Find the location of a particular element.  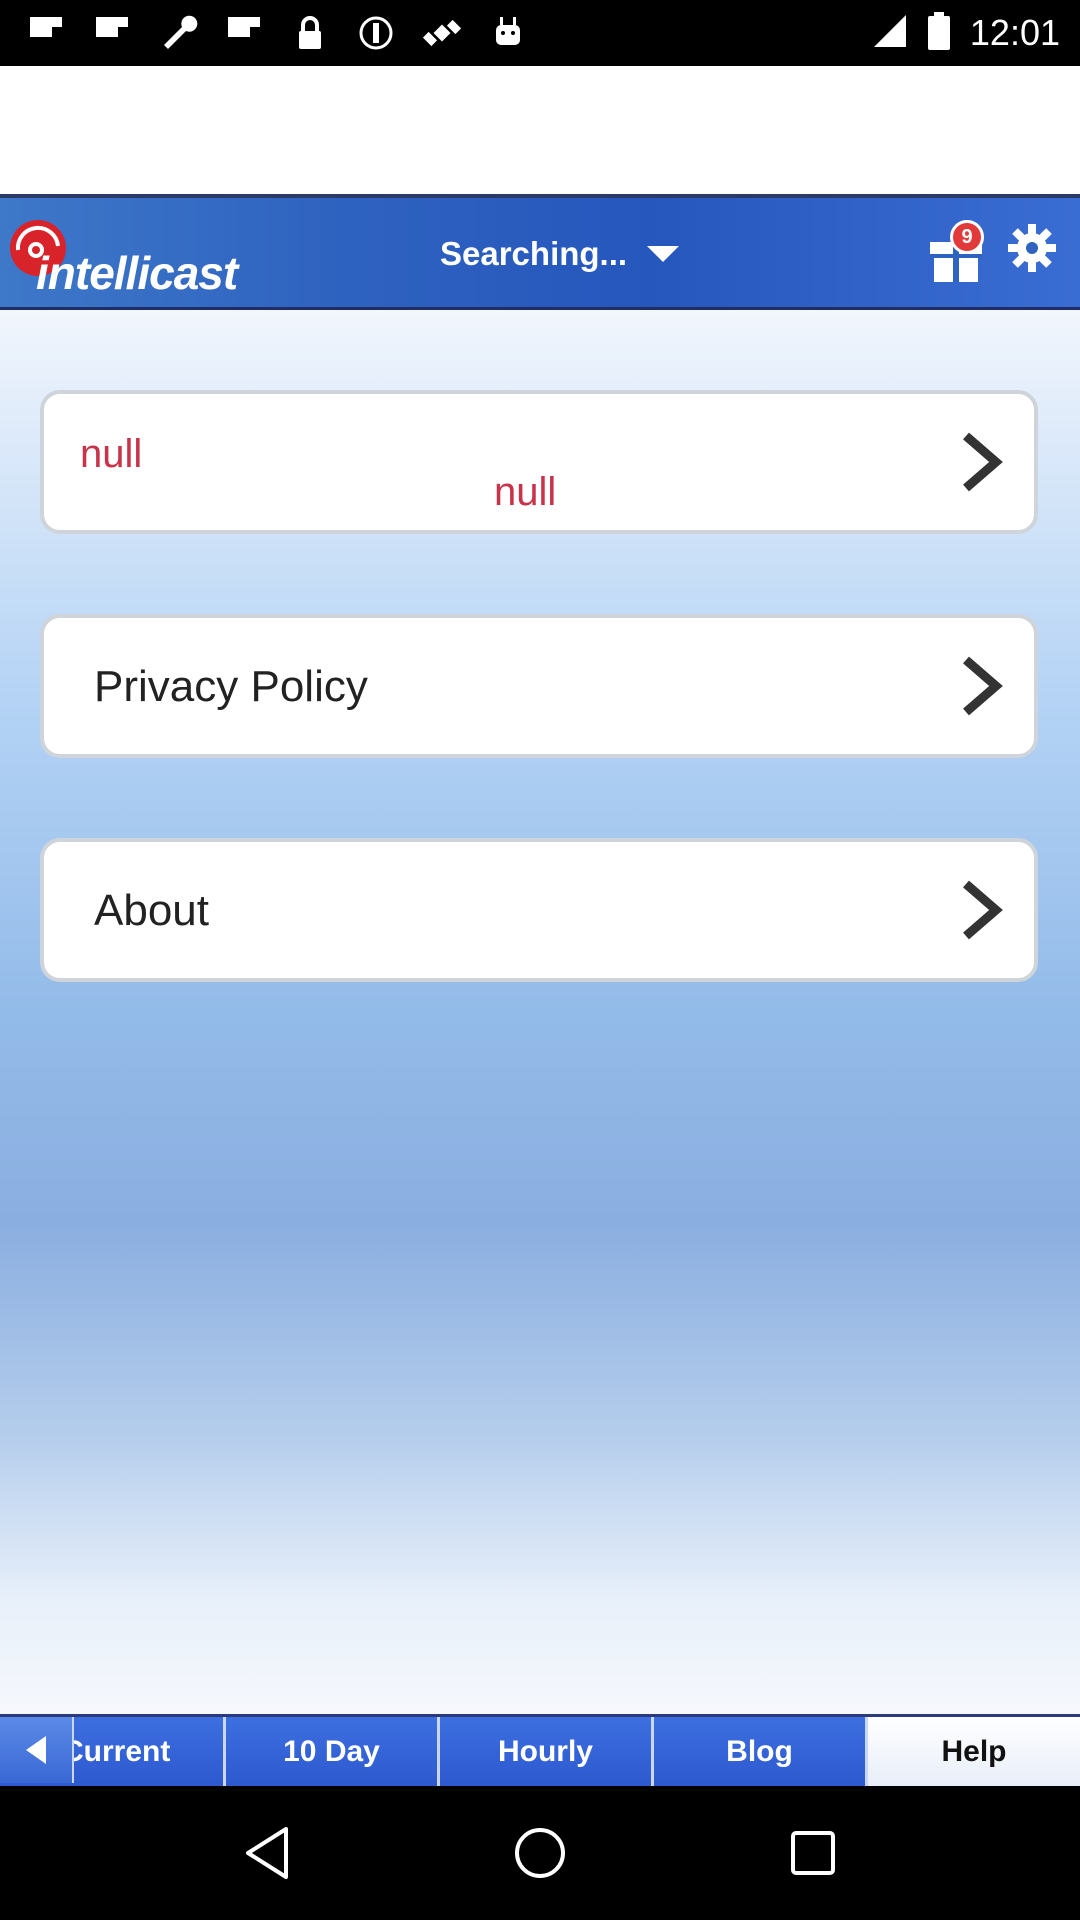

tab-blog: Blog is located at coordinates (761, 1751).